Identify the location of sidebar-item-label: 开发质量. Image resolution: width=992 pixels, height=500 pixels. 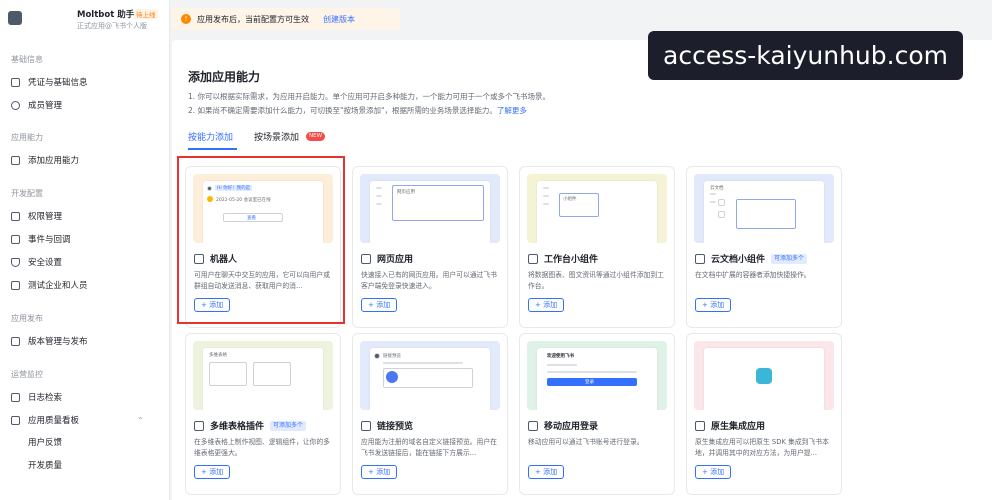
(45, 466).